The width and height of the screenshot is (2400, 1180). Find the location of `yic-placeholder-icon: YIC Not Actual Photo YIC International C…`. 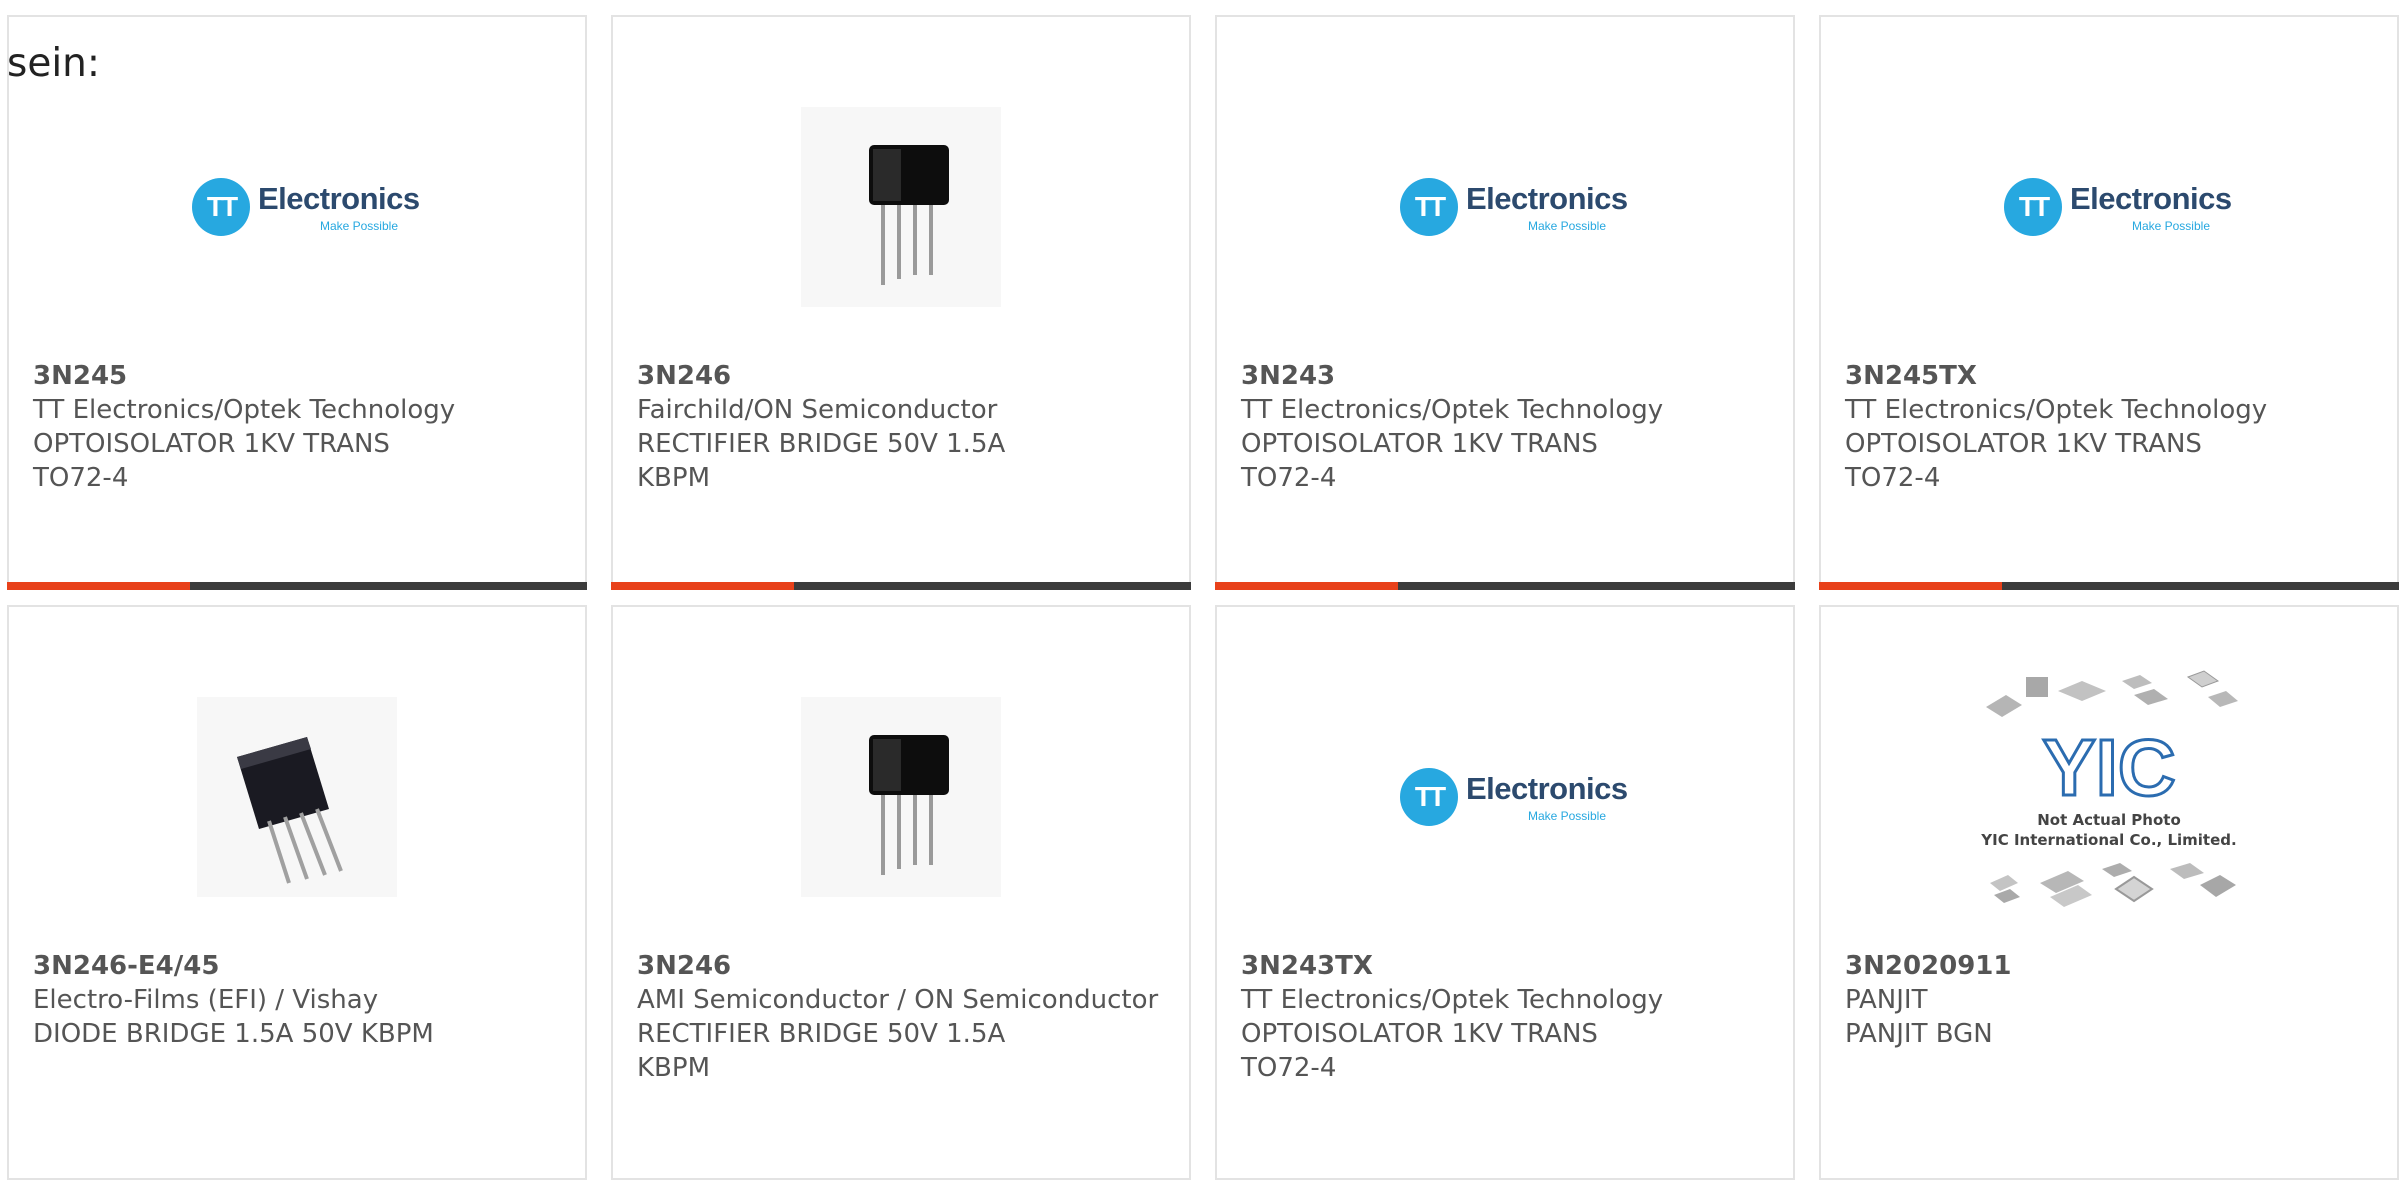

yic-placeholder-icon: YIC Not Actual Photo YIC International C… is located at coordinates (2109, 788).